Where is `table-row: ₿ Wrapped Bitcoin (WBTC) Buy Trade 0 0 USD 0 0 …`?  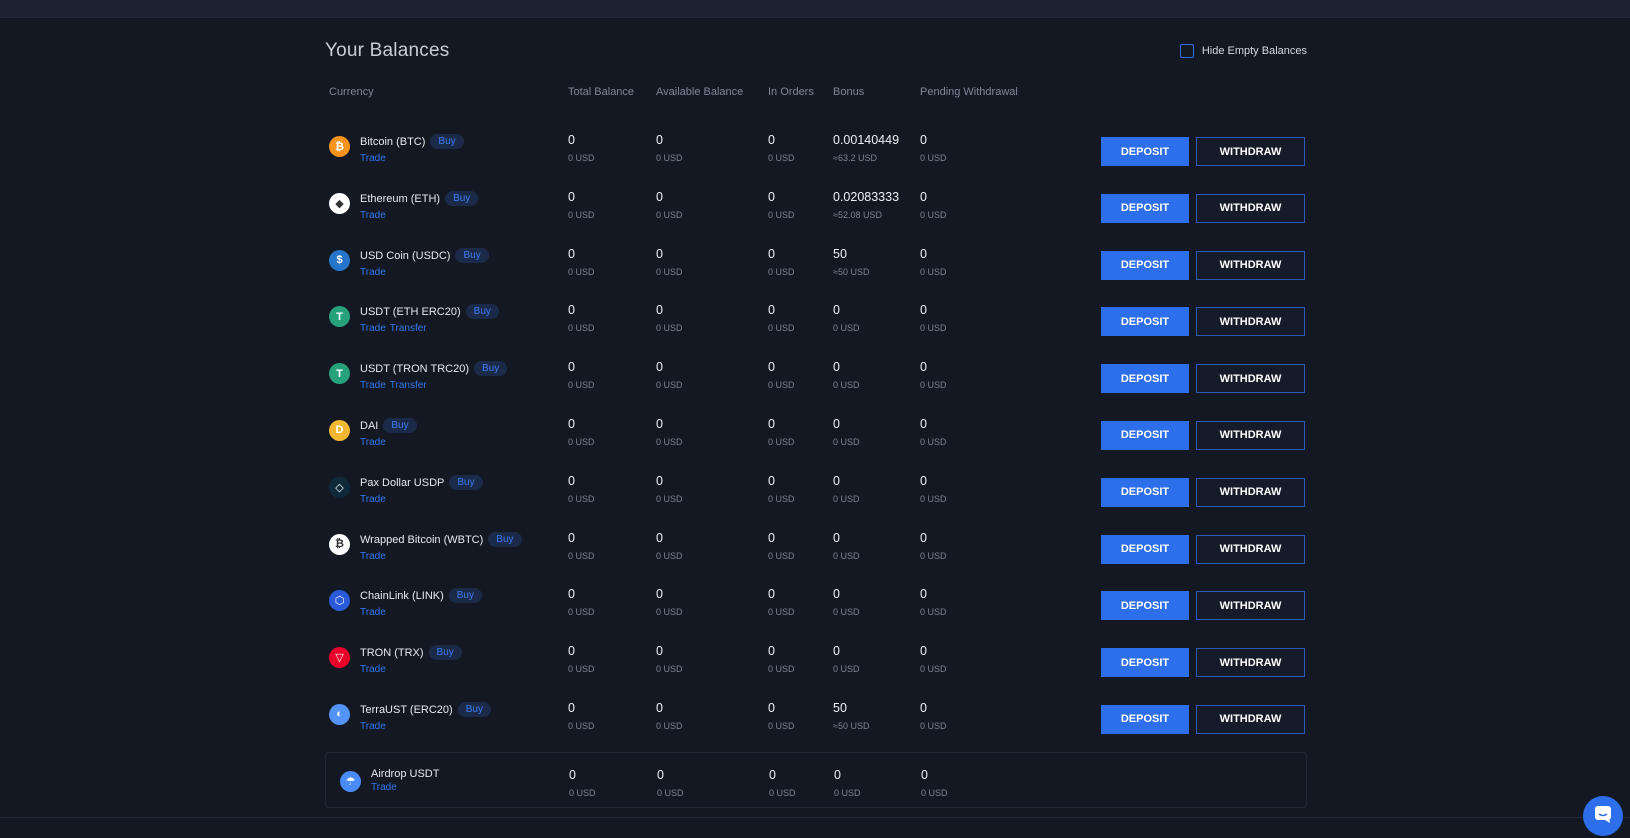 table-row: ₿ Wrapped Bitcoin (WBTC) Buy Trade 0 0 USD 0 0 … is located at coordinates (816, 552).